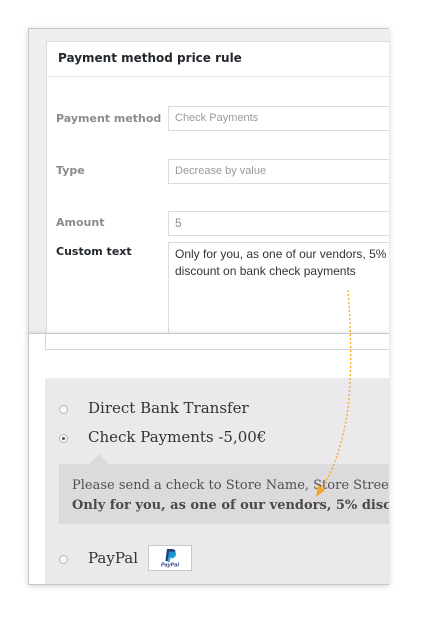  What do you see at coordinates (217, 559) in the screenshot?
I see `method-paypal: PayPal PayPal` at bounding box center [217, 559].